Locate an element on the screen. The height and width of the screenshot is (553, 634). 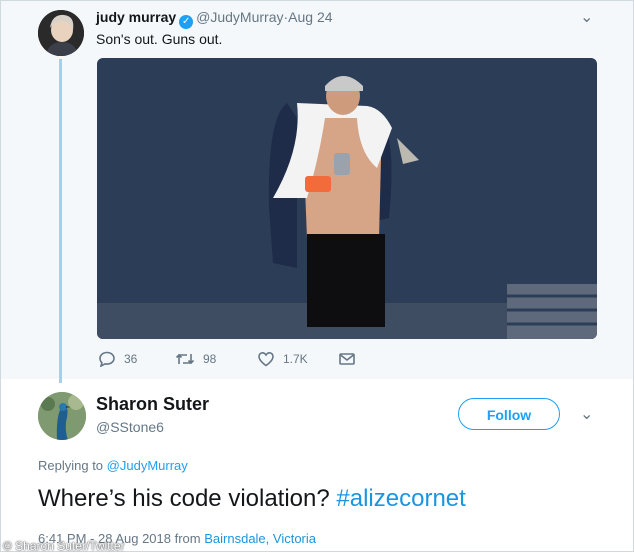
envelope-icon is located at coordinates (347, 359).